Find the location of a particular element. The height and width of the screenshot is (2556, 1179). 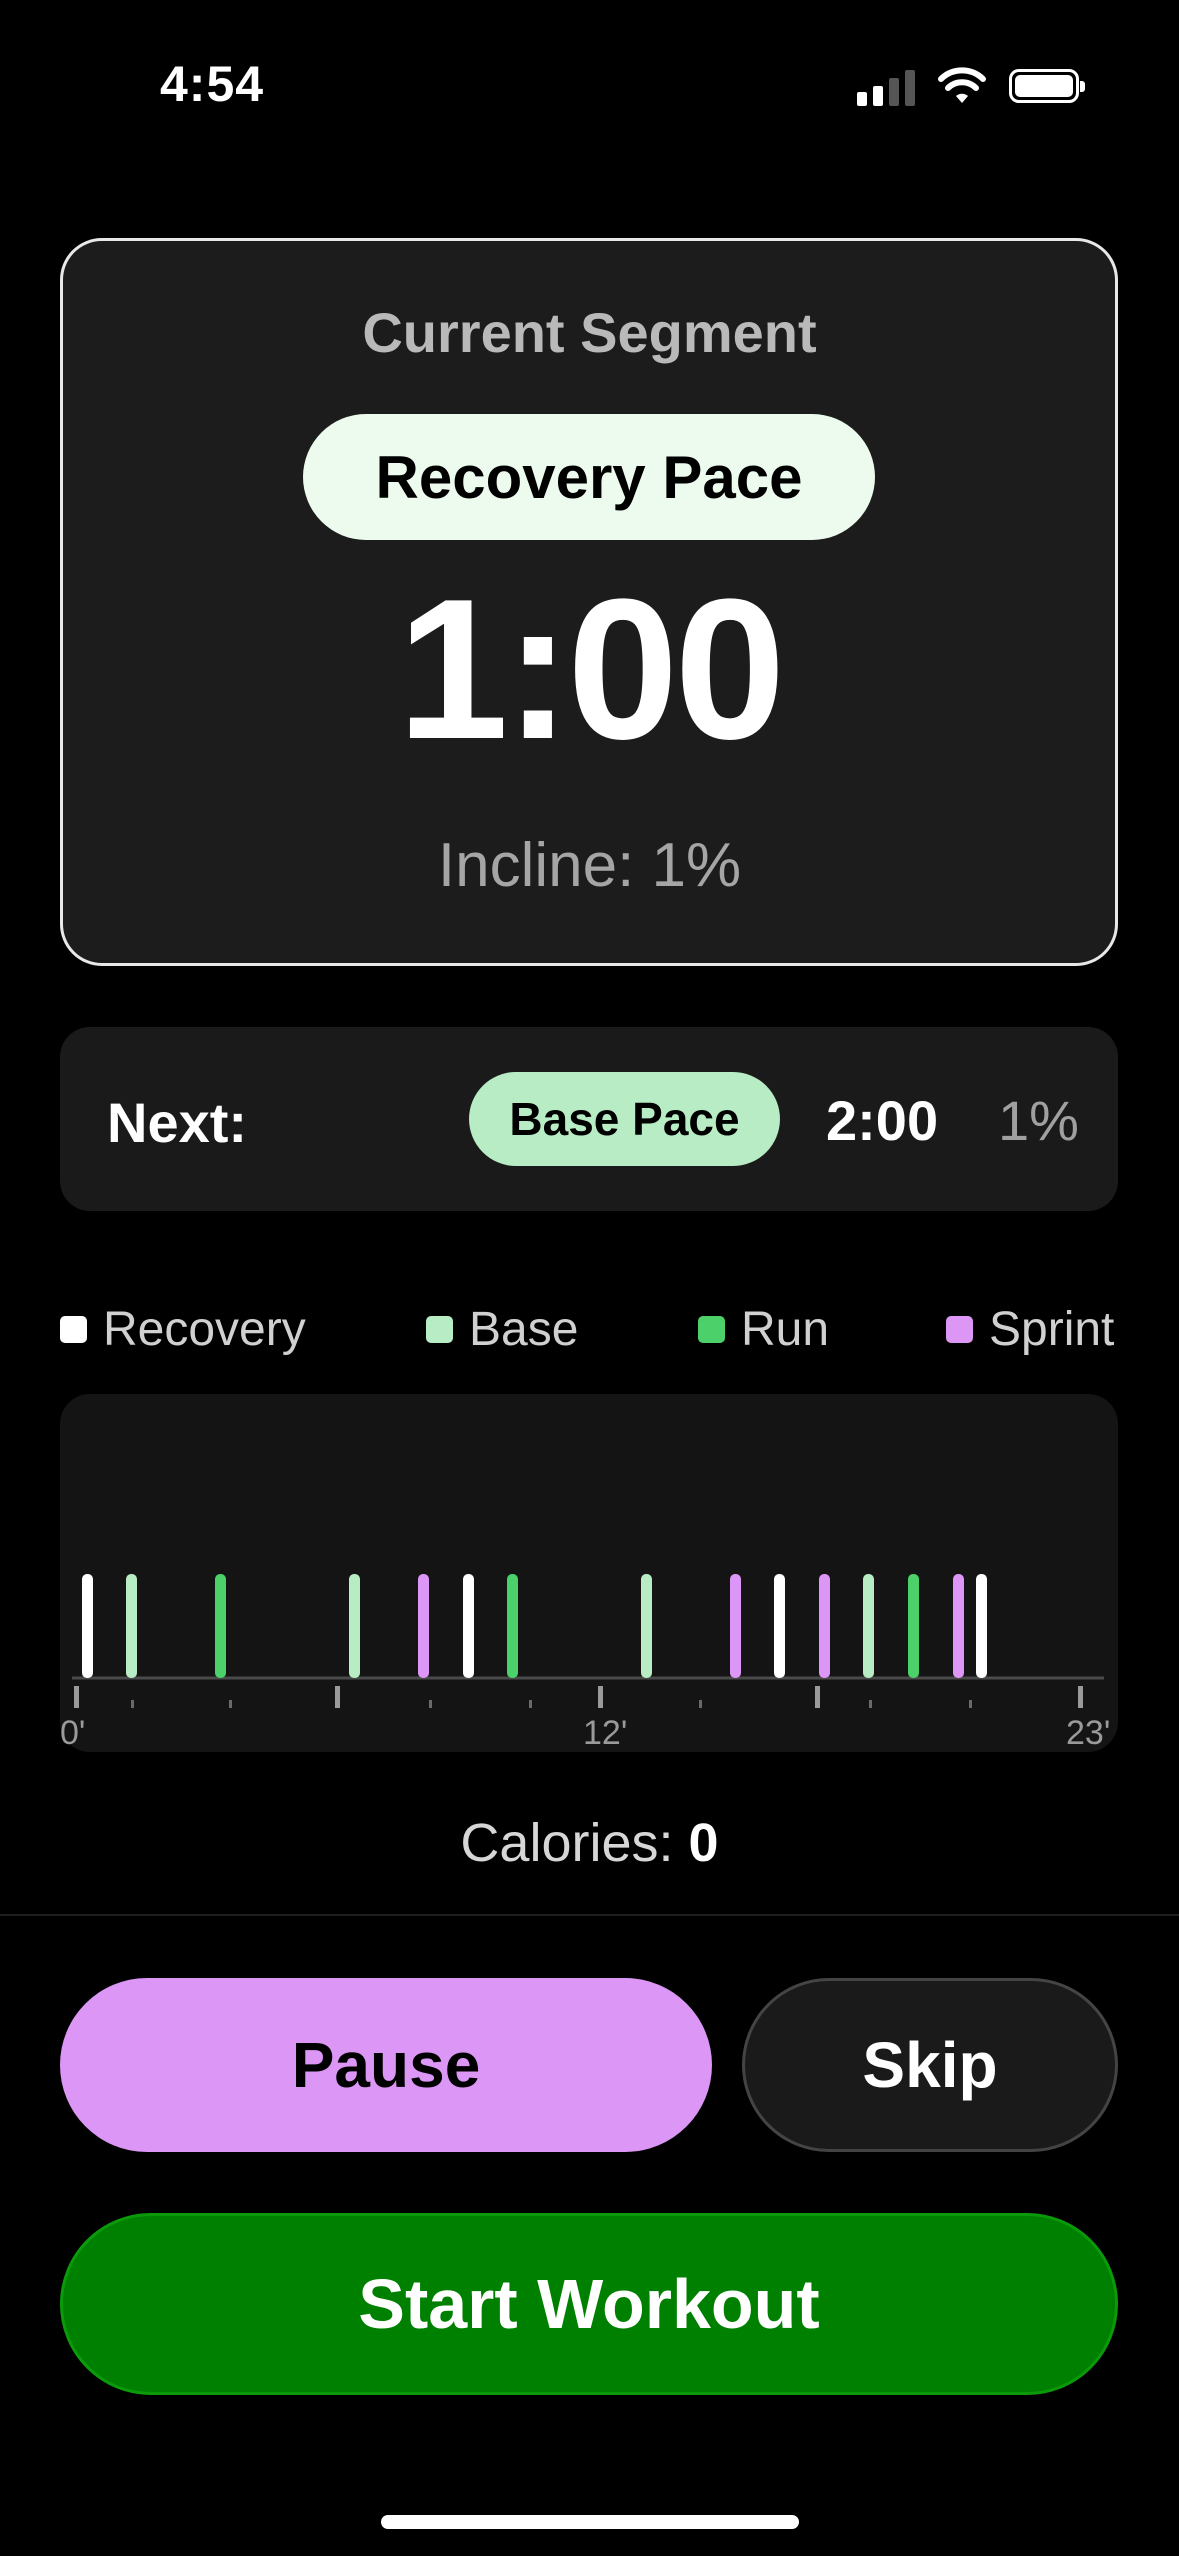

legend-recovery: Recovery is located at coordinates (183, 1329).